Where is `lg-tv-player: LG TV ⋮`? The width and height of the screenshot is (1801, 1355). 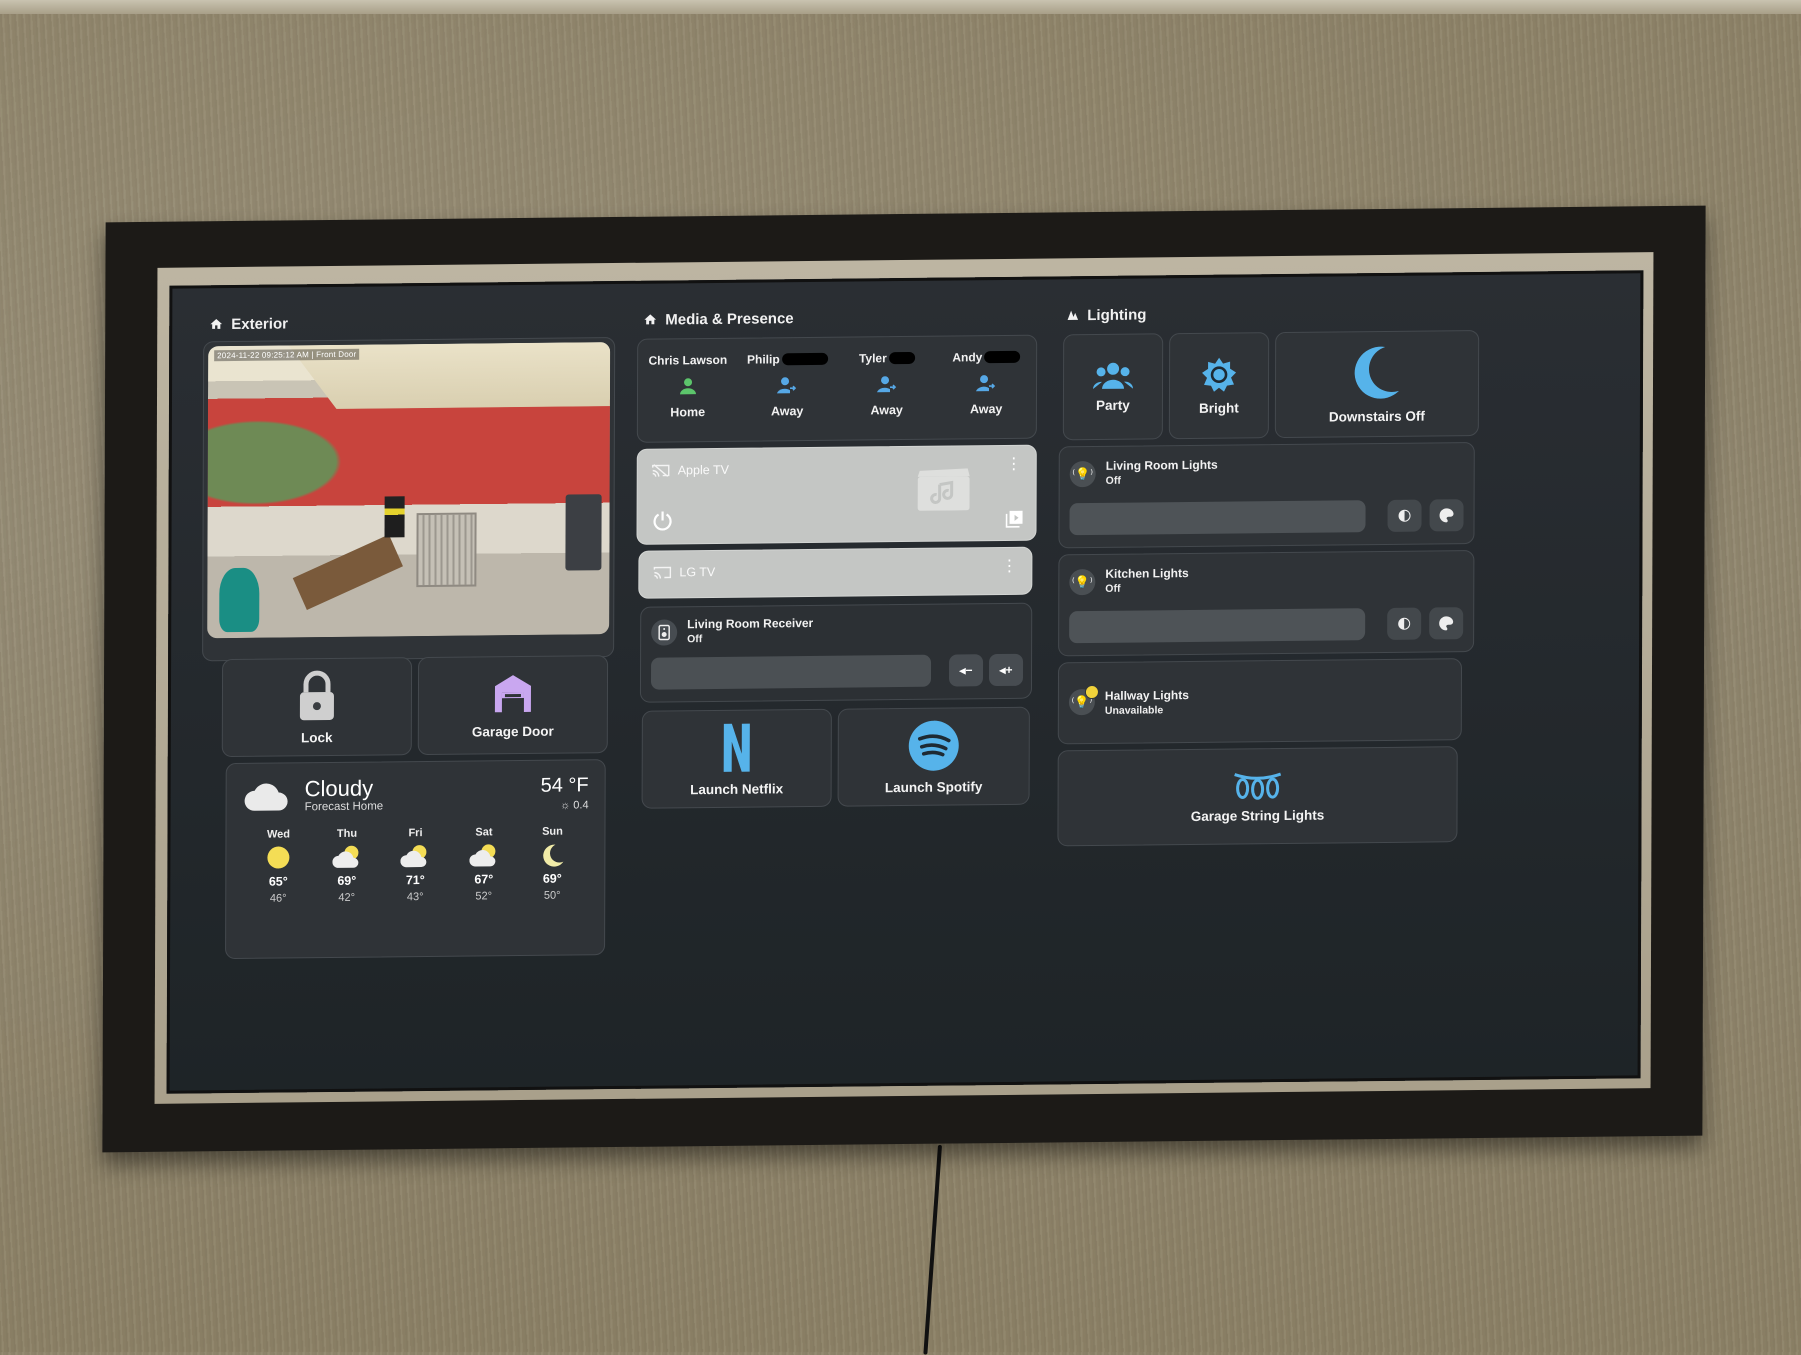
lg-tv-player: LG TV ⋮ is located at coordinates (835, 573).